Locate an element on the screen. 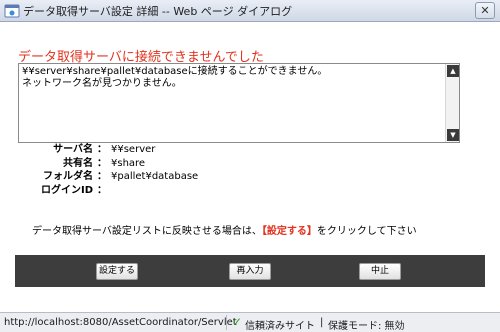 This screenshot has width=500, height=332. window-titlebar: データ取得サーバ設定 詳細 -- Web ページ ダイアログ ✕ is located at coordinates (250, 11).